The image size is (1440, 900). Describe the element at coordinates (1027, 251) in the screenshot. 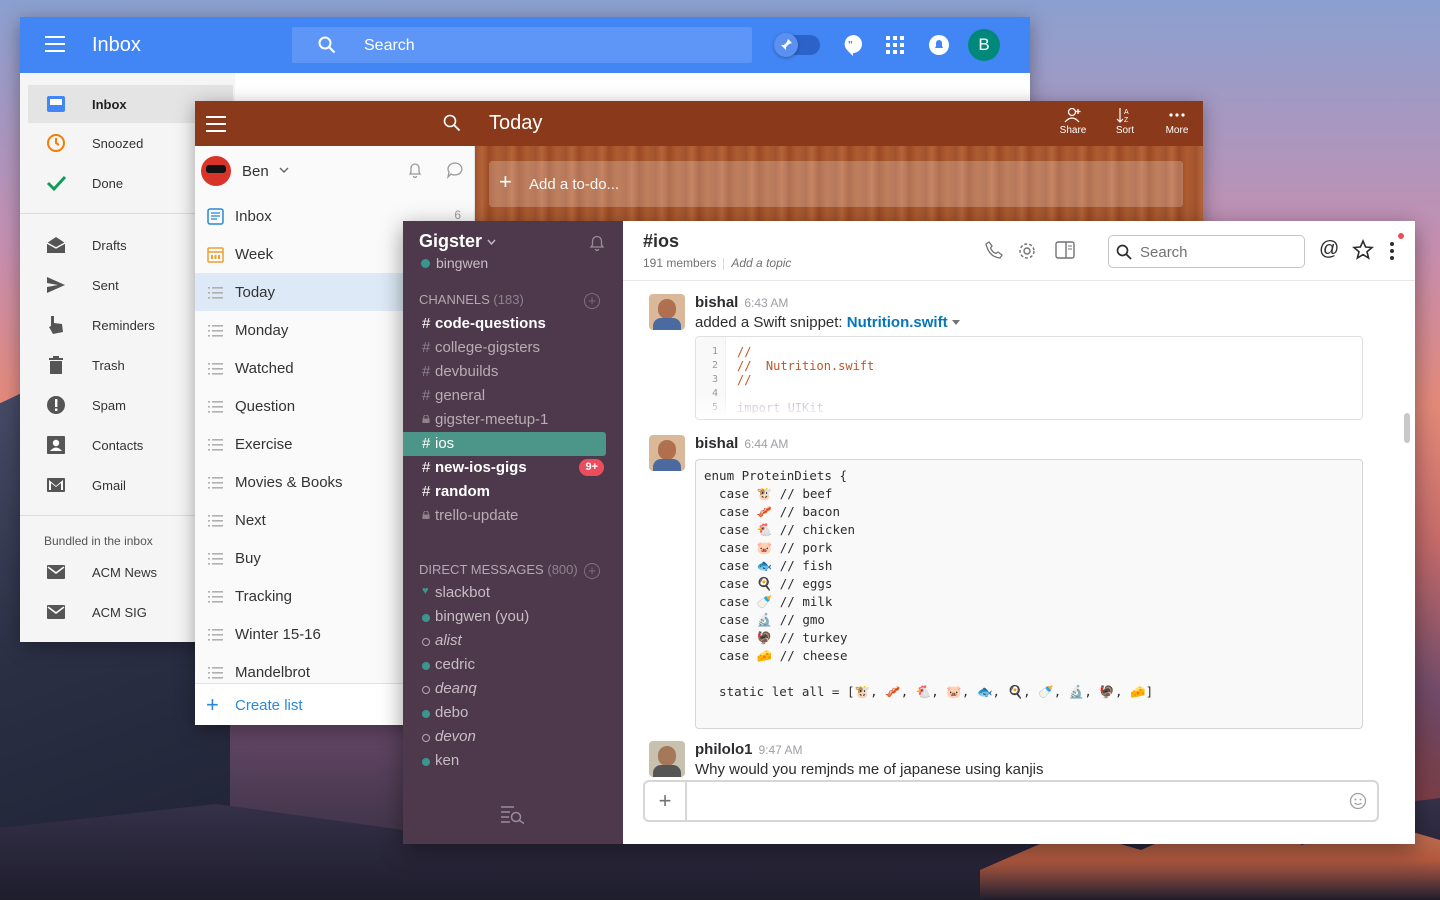

I see `settings-gear-icon` at that location.